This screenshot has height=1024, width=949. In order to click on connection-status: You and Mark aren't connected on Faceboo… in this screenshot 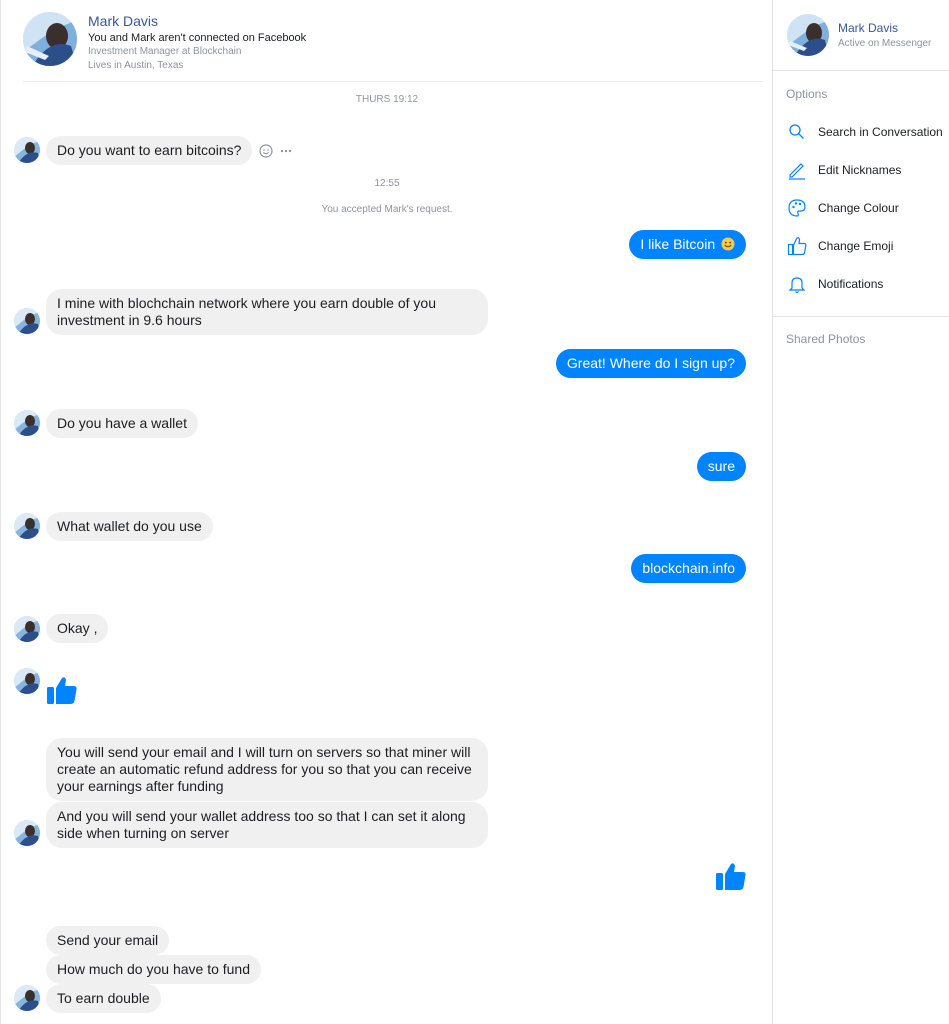, I will do `click(197, 38)`.